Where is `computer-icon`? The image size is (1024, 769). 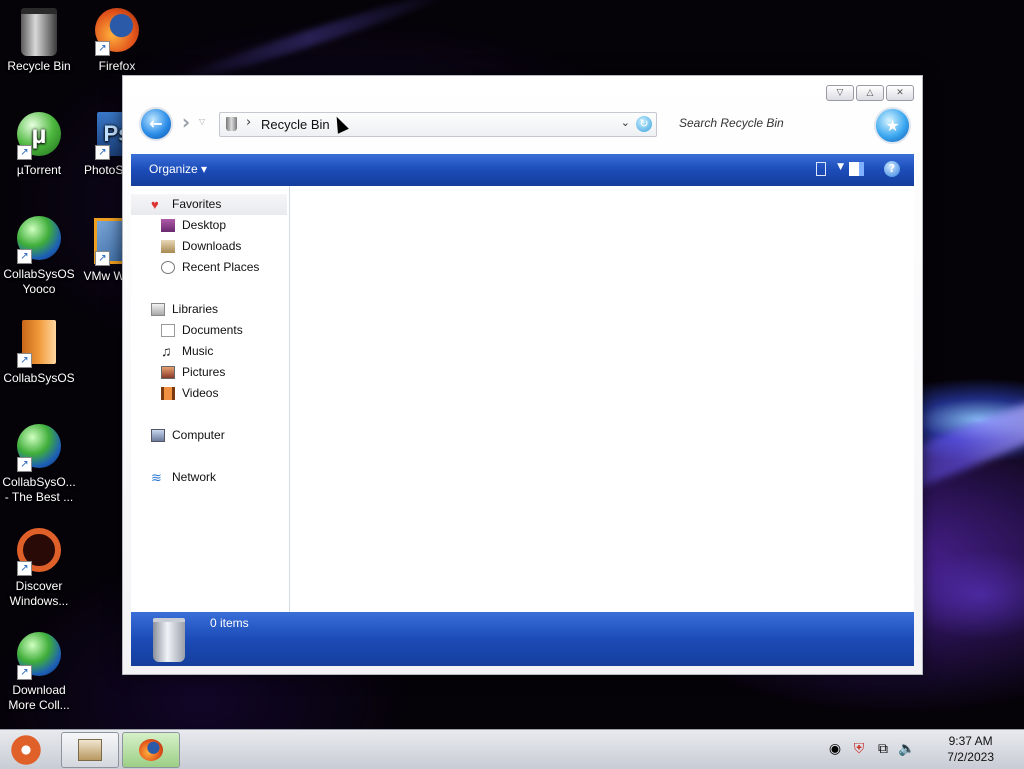
computer-icon is located at coordinates (158, 435).